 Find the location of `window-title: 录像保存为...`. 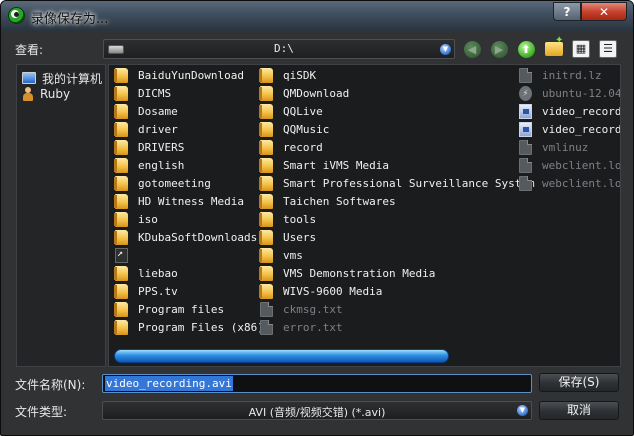

window-title: 录像保存为... is located at coordinates (70, 19).